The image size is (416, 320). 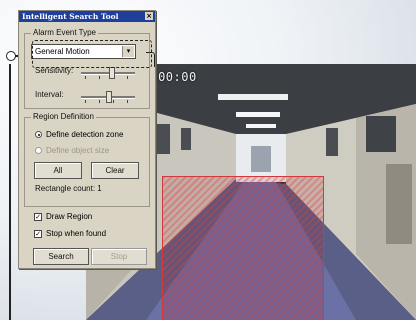 I want to click on draw-region-checkbox: ✓ Draw Region, so click(x=63, y=216).